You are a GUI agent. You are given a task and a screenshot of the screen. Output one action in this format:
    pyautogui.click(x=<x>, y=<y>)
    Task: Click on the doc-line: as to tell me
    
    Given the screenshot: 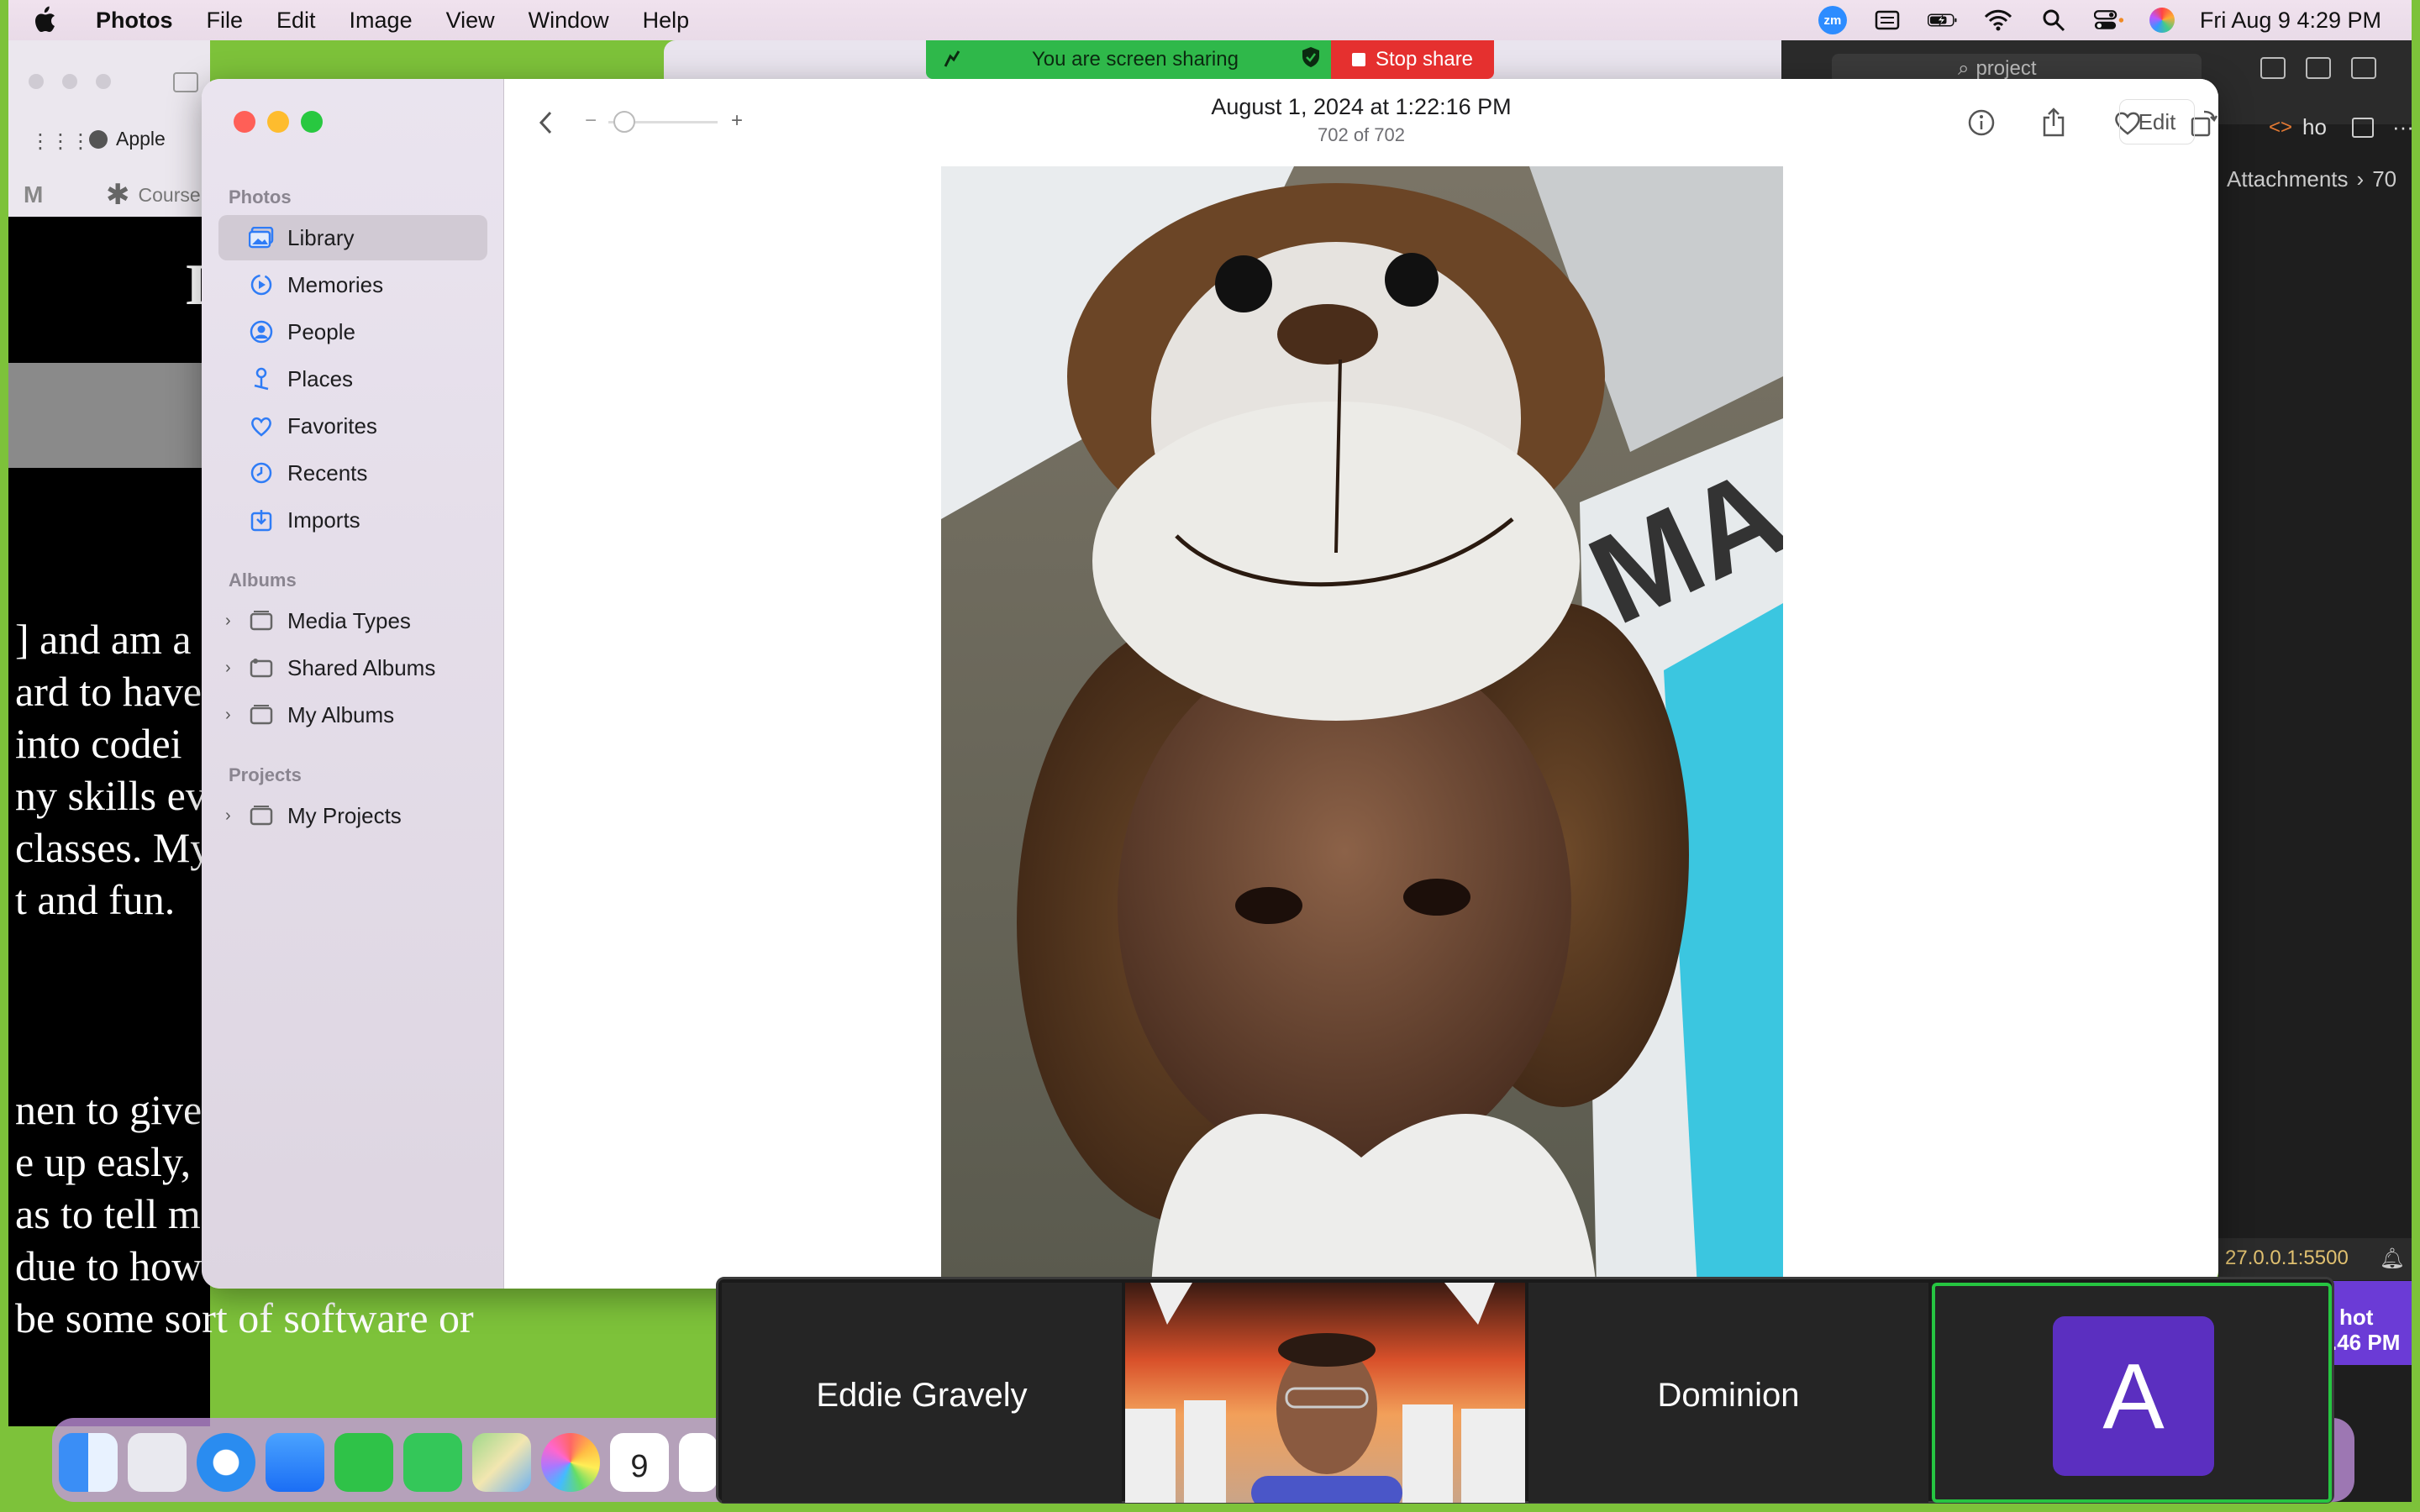 What is the action you would take?
    pyautogui.click(x=117, y=1213)
    